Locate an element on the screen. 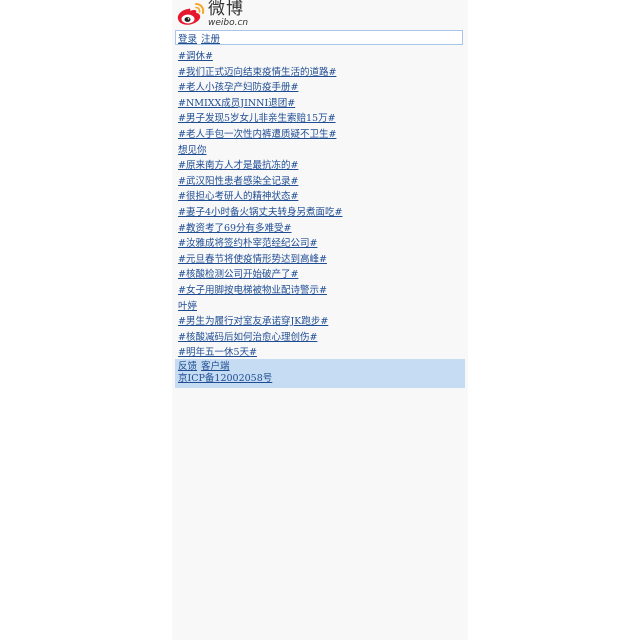  topic-link: #明年五一休5天# is located at coordinates (217, 352).